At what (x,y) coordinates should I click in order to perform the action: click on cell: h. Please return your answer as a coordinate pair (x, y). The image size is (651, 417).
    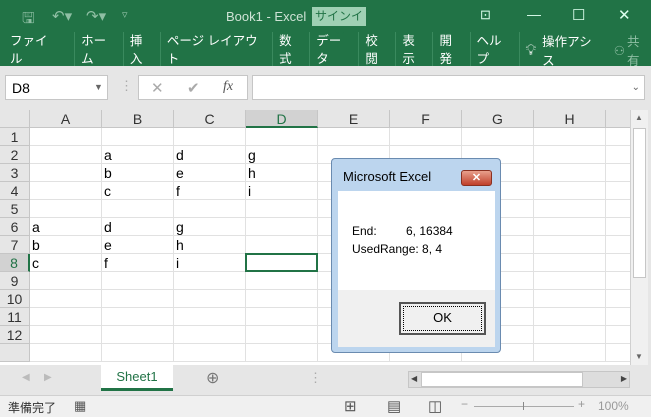
    Looking at the image, I should click on (282, 173).